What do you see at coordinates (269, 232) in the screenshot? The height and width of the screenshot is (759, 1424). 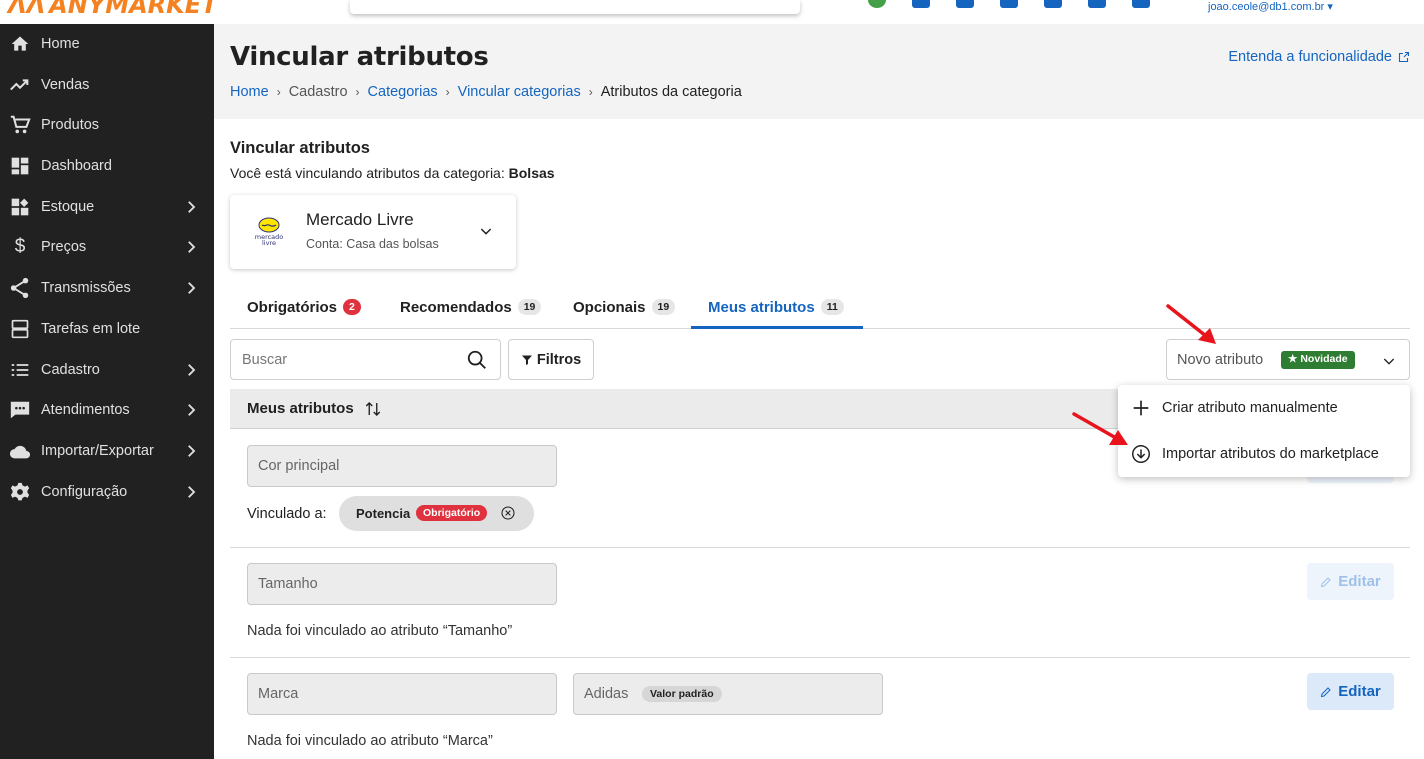 I see `mercado-livre-logo: mercado livre` at bounding box center [269, 232].